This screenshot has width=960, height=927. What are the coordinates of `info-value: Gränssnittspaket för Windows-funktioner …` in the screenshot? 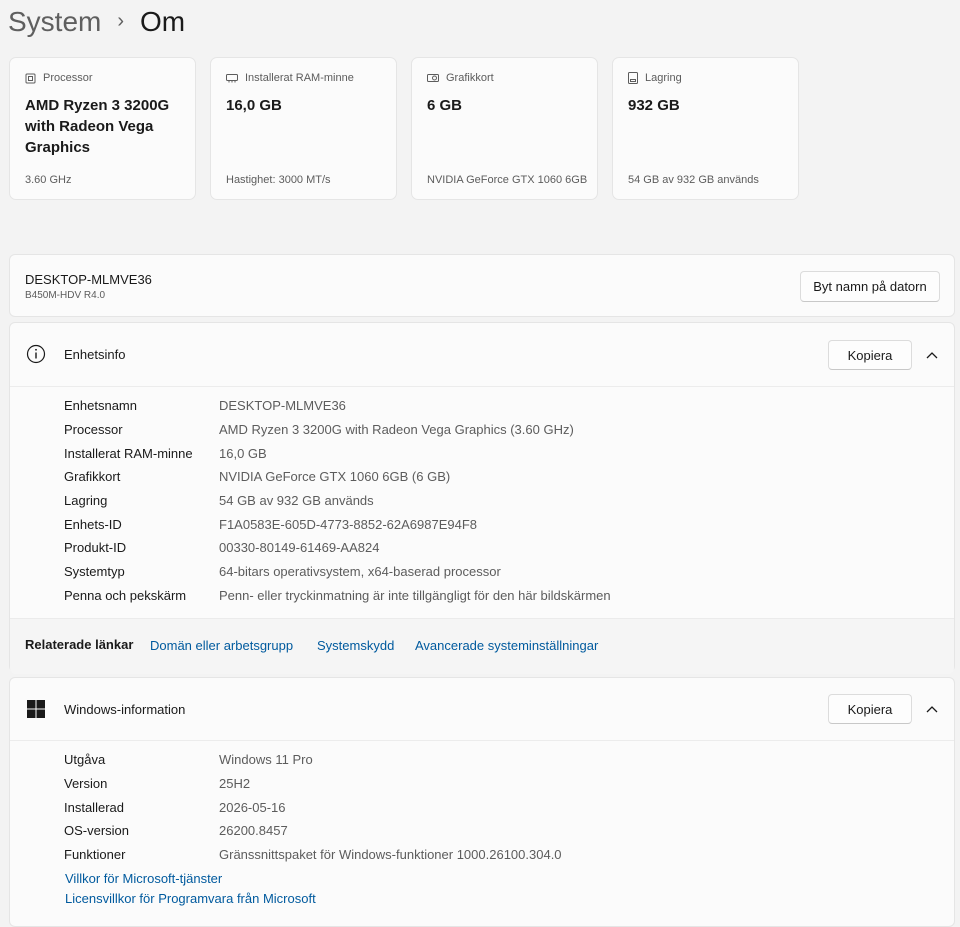 It's located at (390, 855).